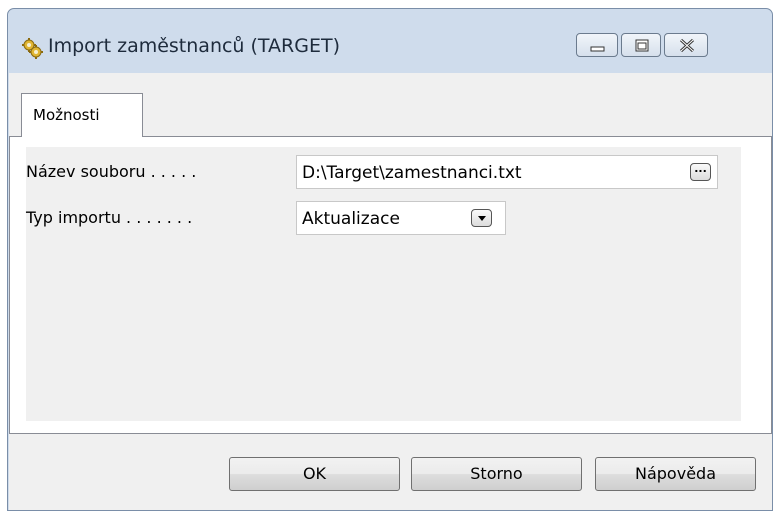 The height and width of the screenshot is (518, 776). I want to click on chevron-down-icon, so click(482, 218).